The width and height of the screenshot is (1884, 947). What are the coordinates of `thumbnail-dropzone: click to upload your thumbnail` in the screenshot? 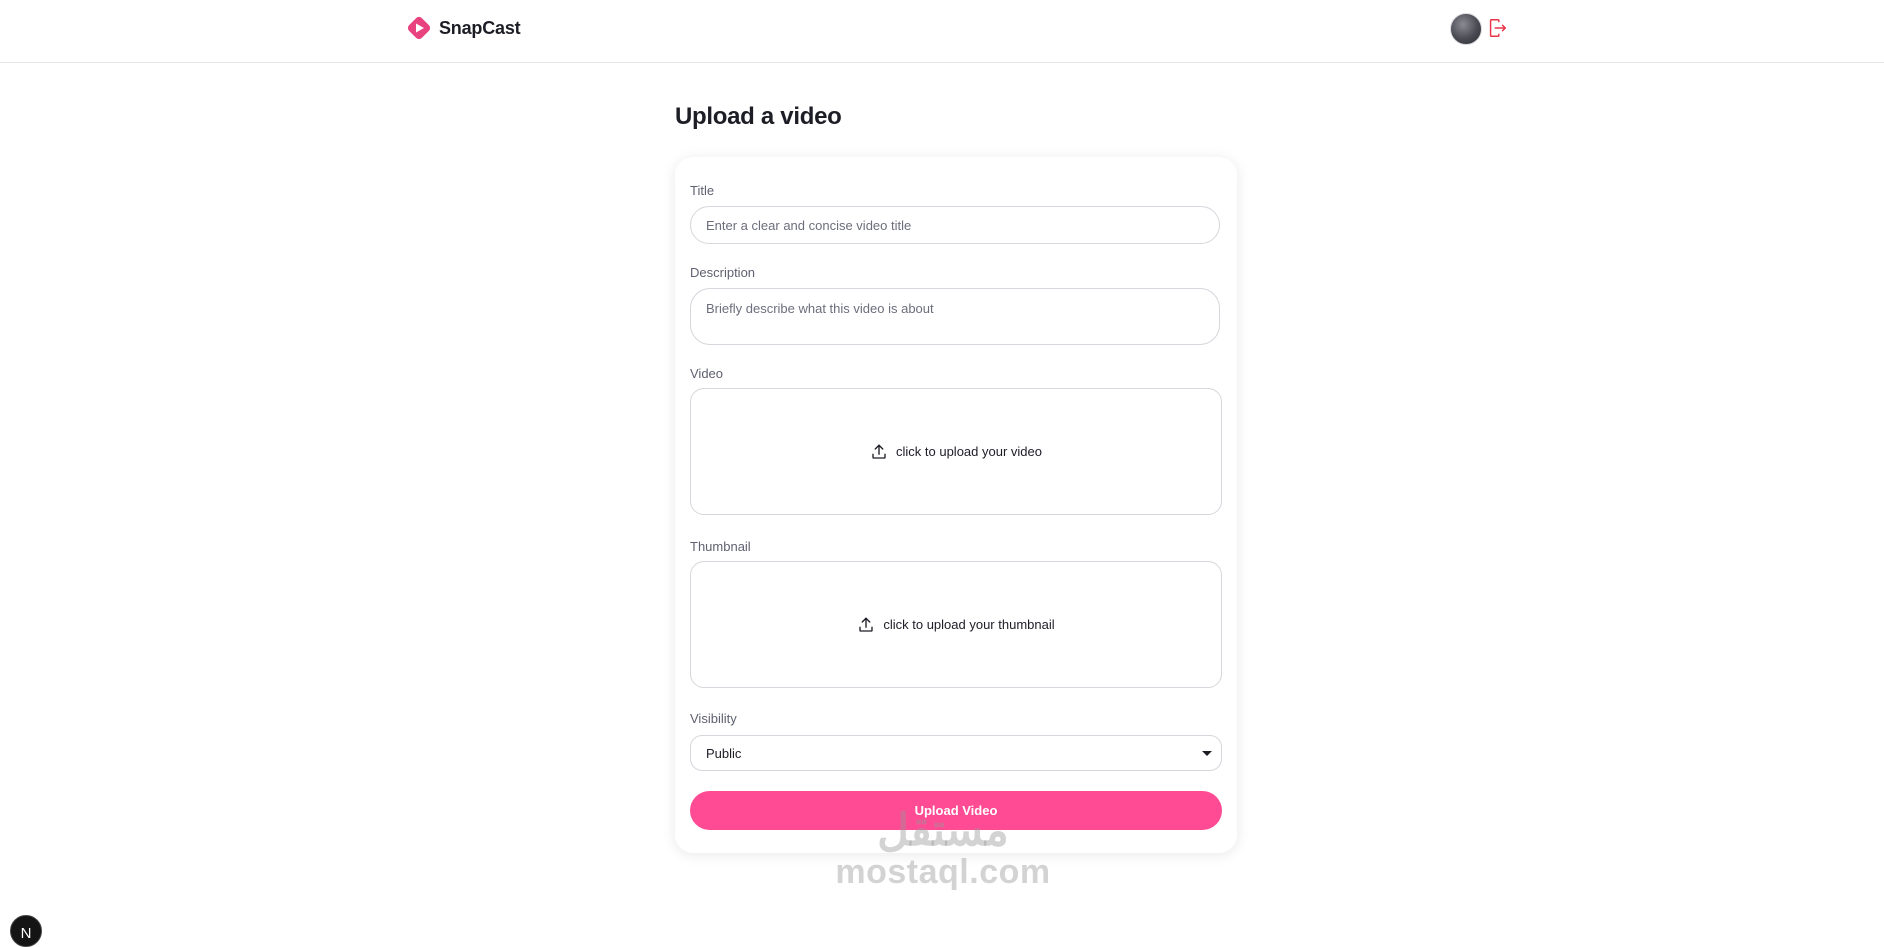 It's located at (956, 624).